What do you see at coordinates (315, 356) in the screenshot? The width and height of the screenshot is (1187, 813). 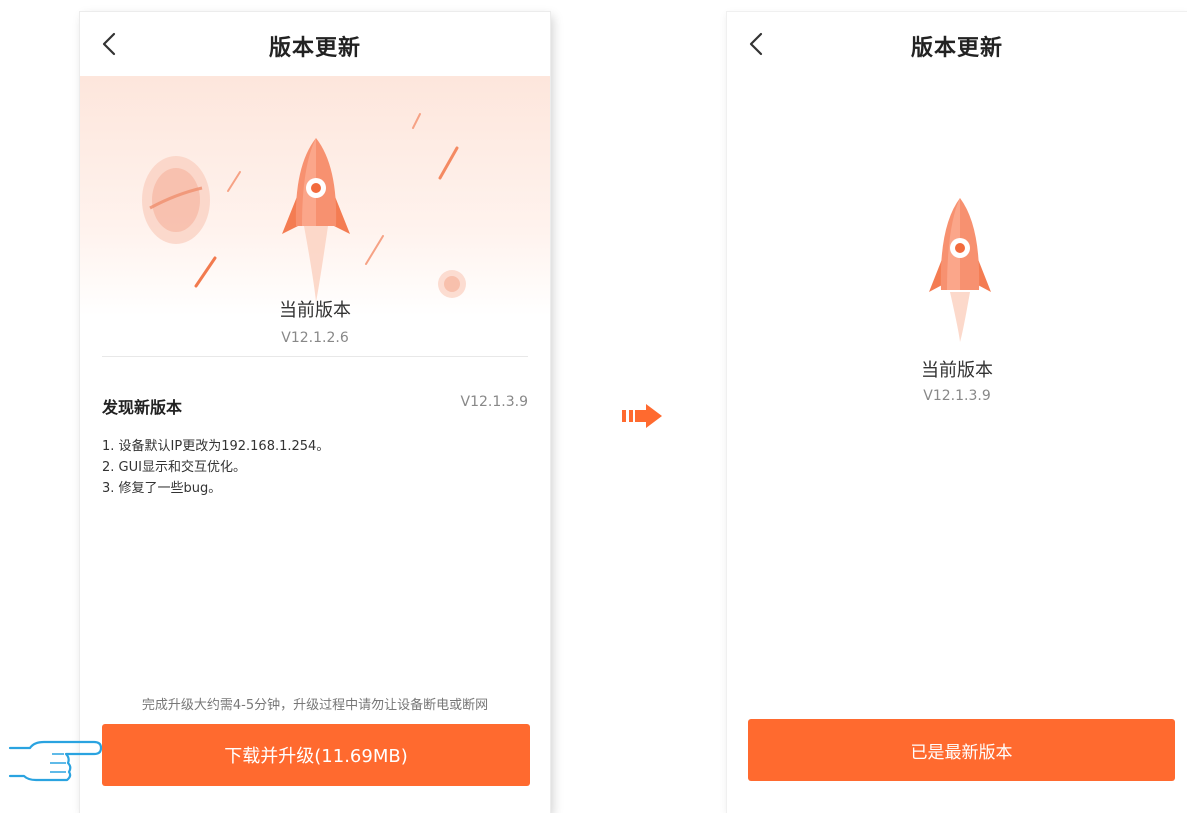 I see `divider` at bounding box center [315, 356].